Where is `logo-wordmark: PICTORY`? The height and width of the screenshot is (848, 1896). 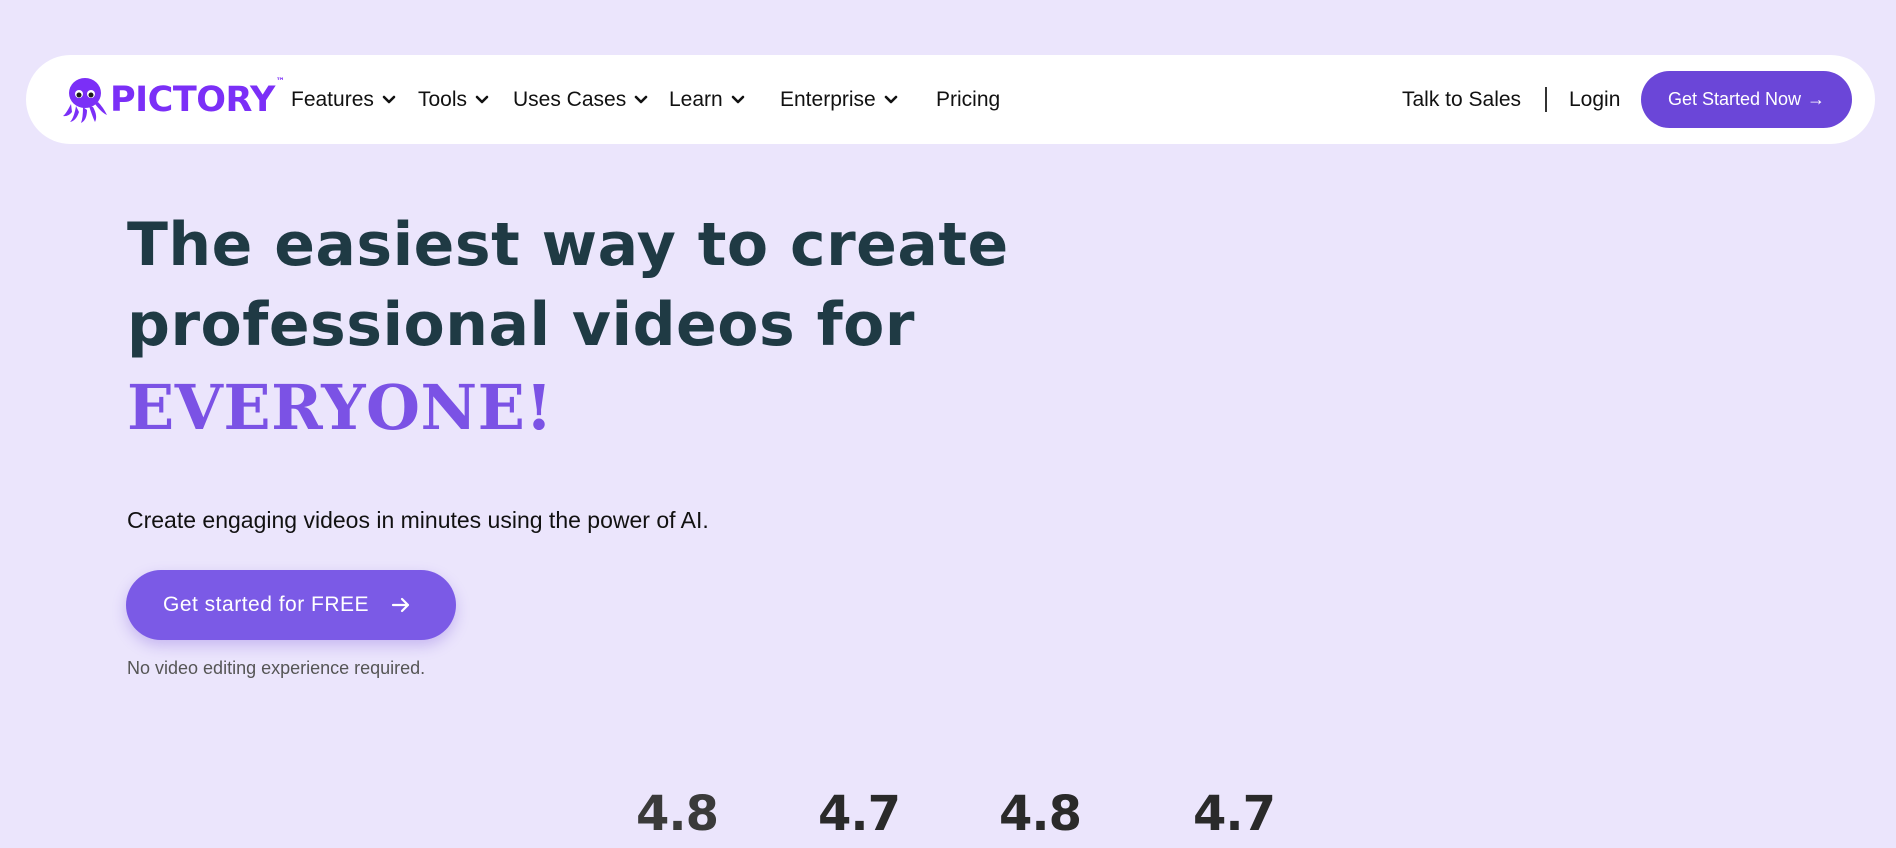
logo-wordmark: PICTORY is located at coordinates (192, 99).